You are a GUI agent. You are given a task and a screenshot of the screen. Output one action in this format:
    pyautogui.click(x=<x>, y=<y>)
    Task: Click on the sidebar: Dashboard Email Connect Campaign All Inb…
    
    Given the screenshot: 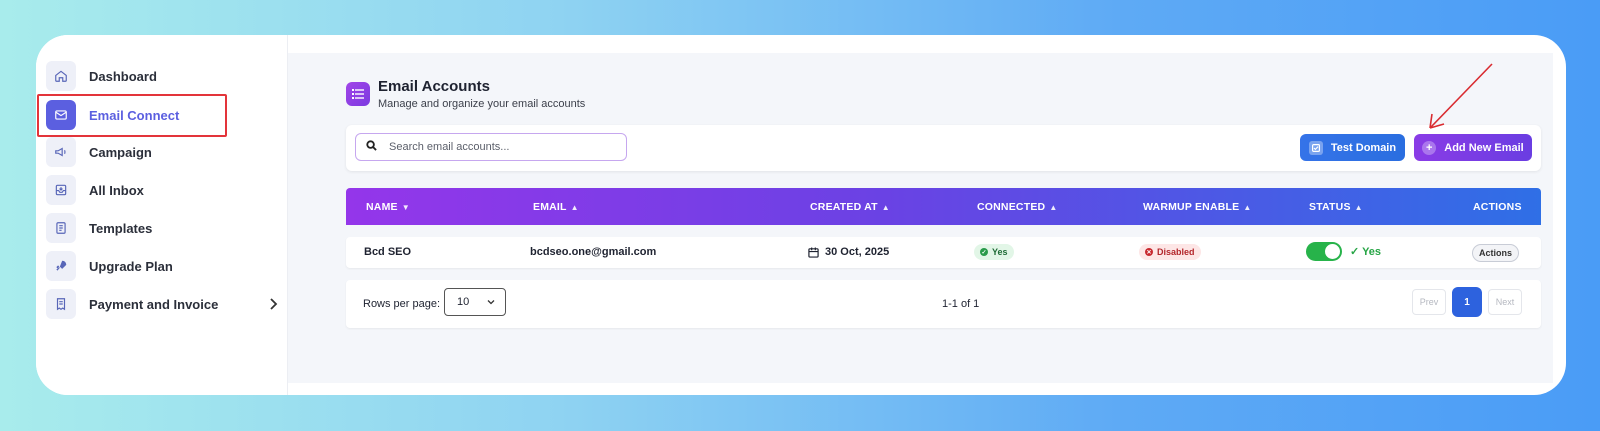 What is the action you would take?
    pyautogui.click(x=162, y=215)
    